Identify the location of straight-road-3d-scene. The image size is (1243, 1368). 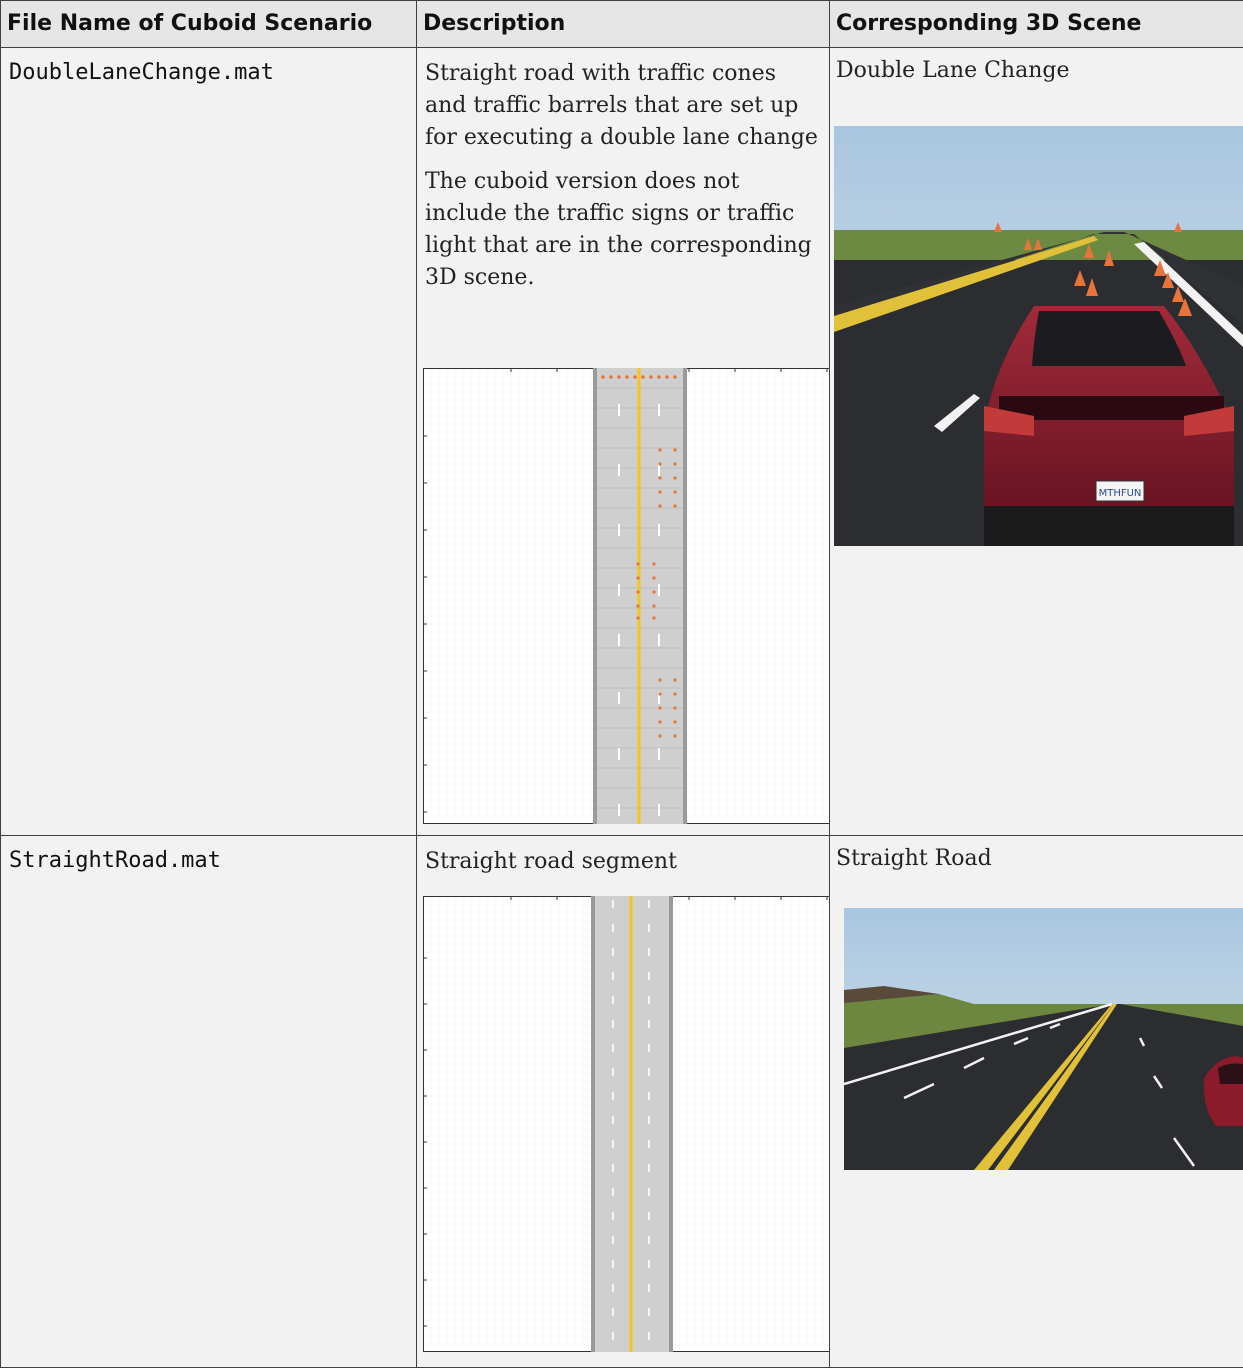
(1043, 1039).